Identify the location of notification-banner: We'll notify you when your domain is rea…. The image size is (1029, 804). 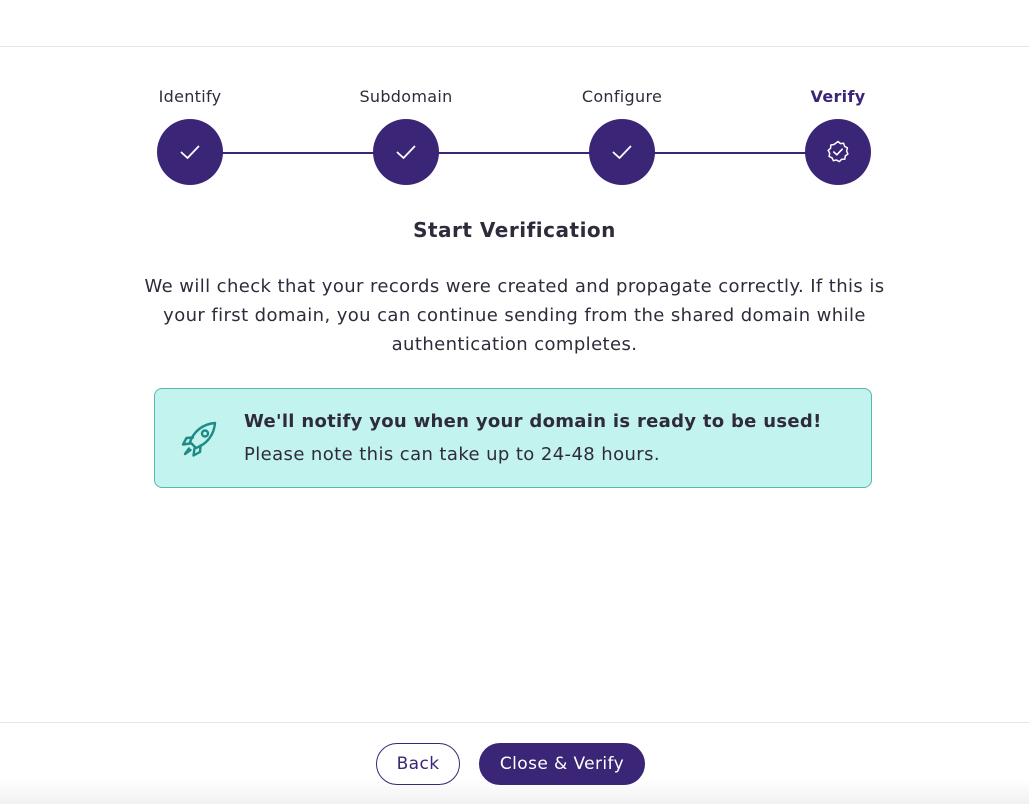
(513, 438).